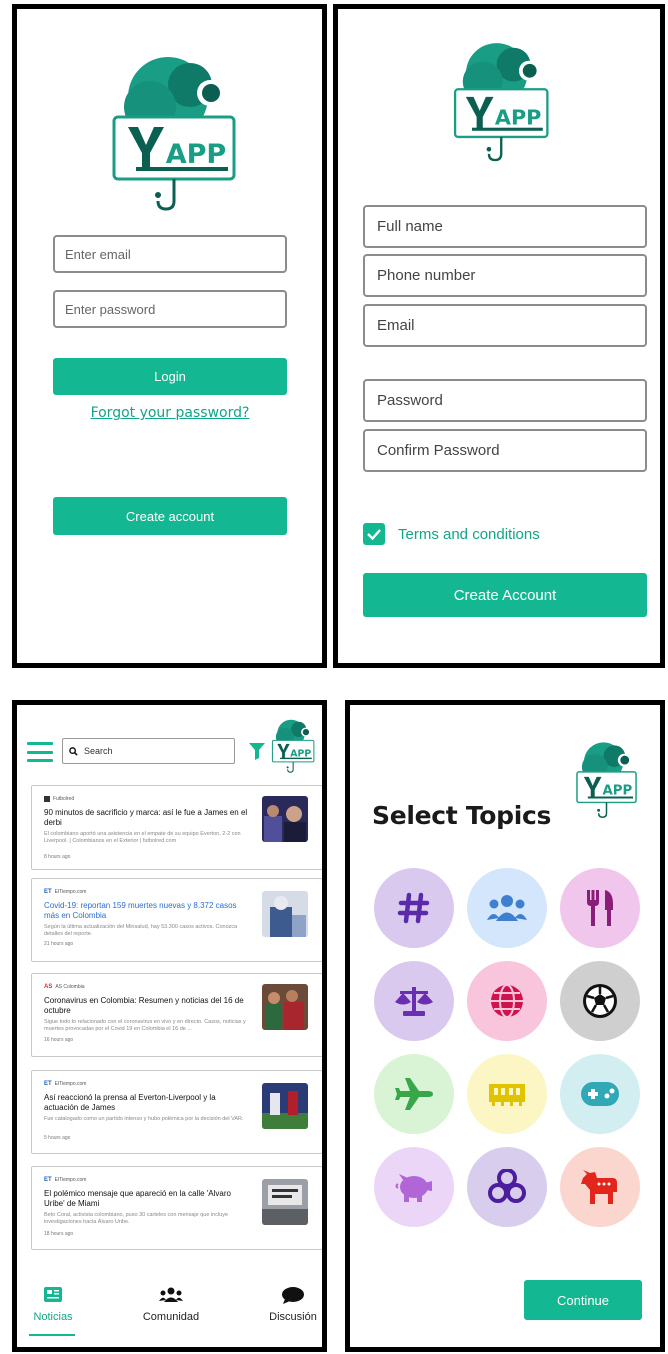 The width and height of the screenshot is (668, 1354). I want to click on topic-community, so click(507, 908).